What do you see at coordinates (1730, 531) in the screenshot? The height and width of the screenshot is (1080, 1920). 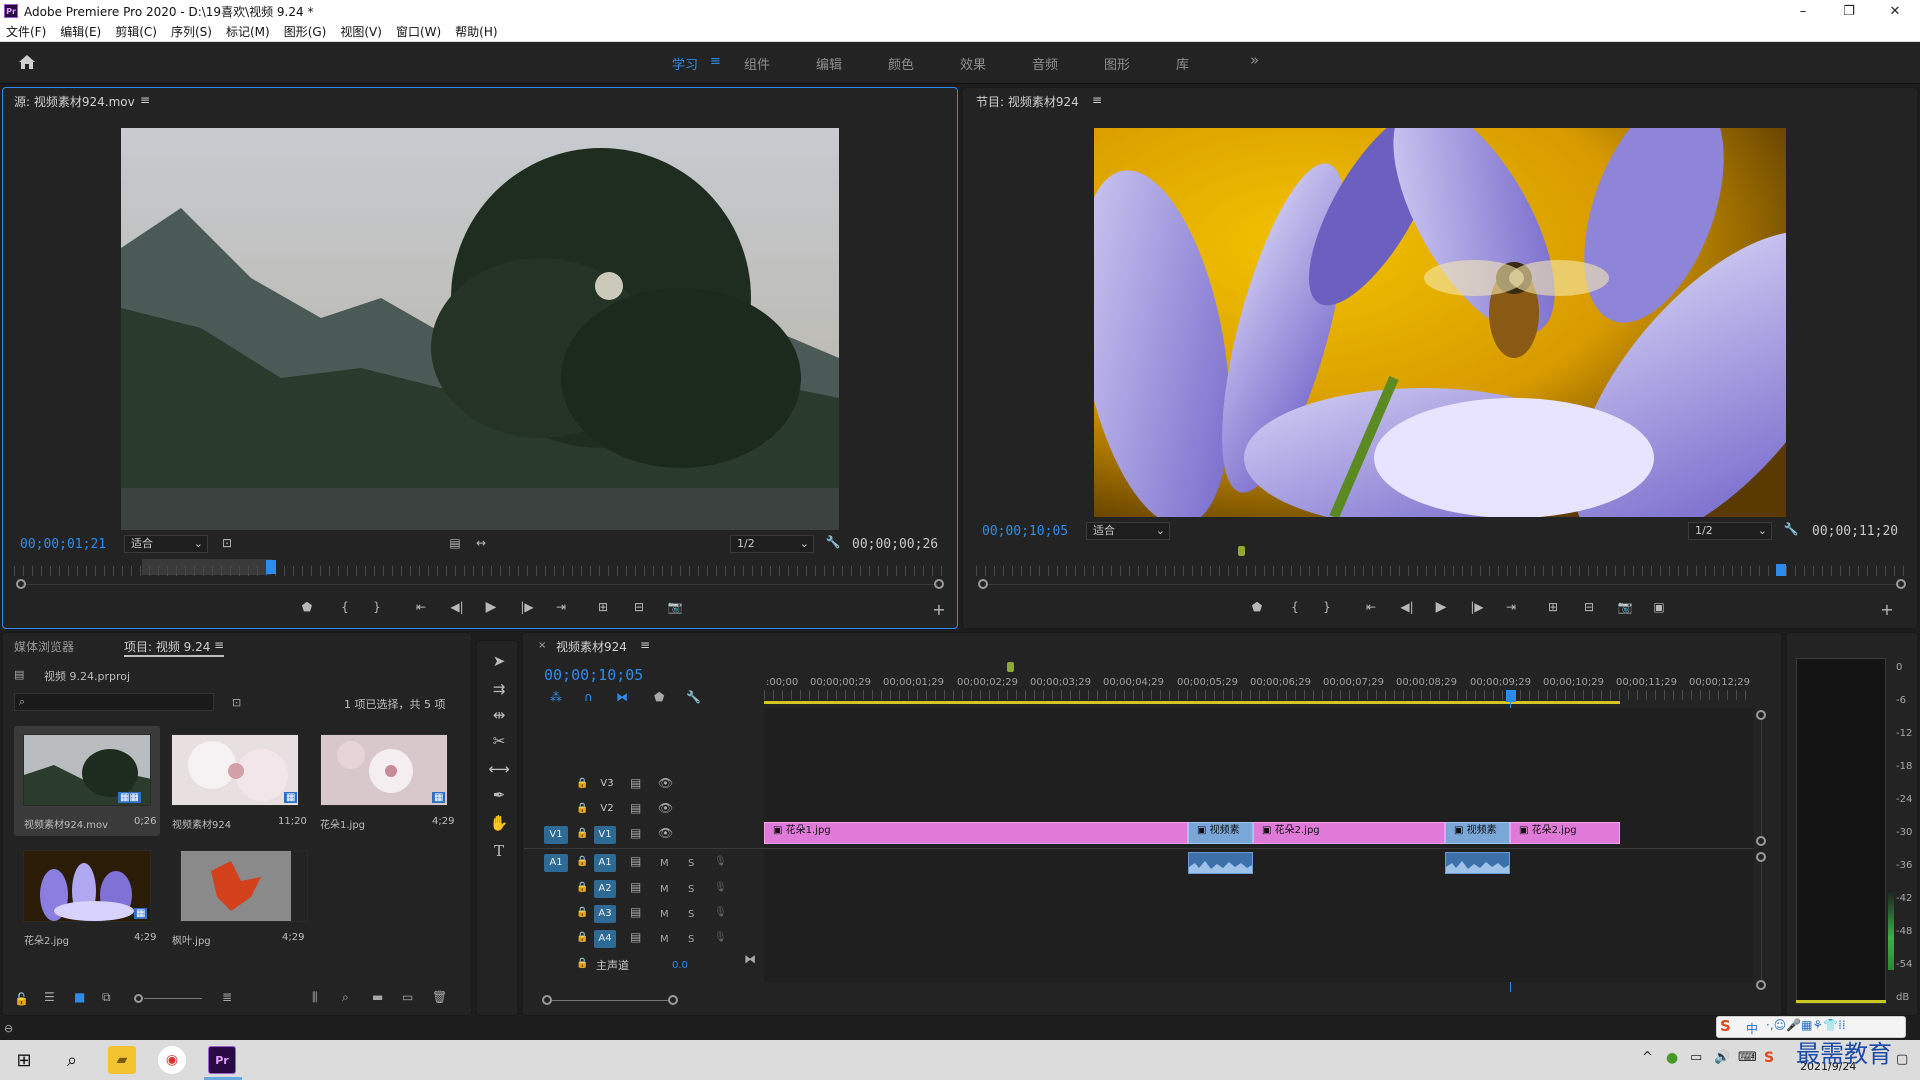 I see `program-resolution-dropdown: 1/2 ⌄` at bounding box center [1730, 531].